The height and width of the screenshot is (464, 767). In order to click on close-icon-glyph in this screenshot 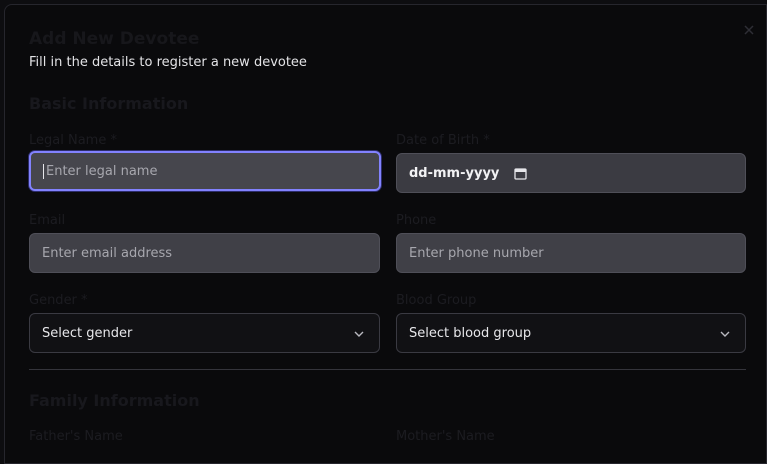, I will do `click(749, 30)`.